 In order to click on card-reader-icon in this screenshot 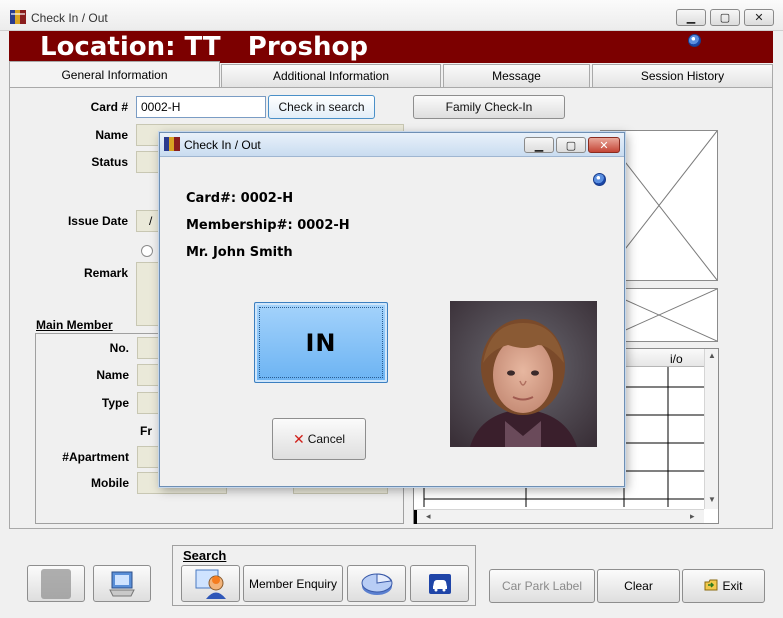, I will do `click(56, 583)`.